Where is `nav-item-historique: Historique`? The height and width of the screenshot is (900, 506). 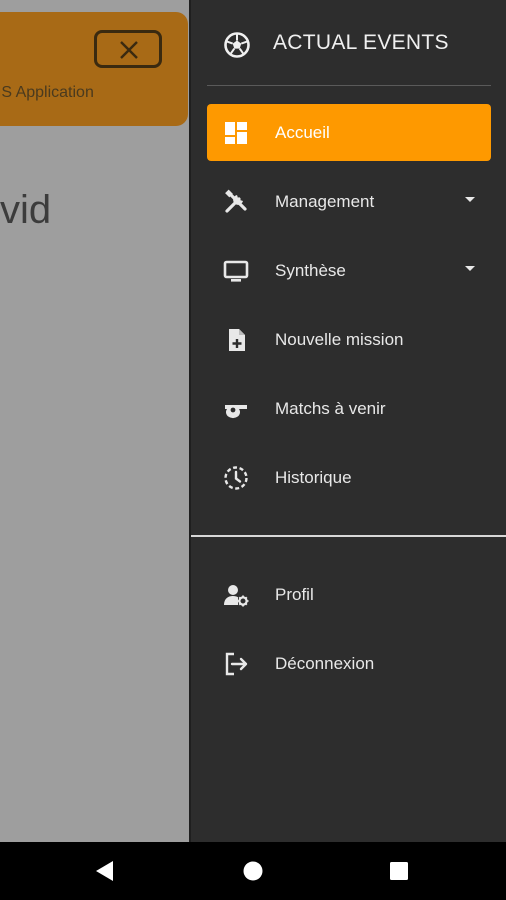 nav-item-historique: Historique is located at coordinates (349, 477).